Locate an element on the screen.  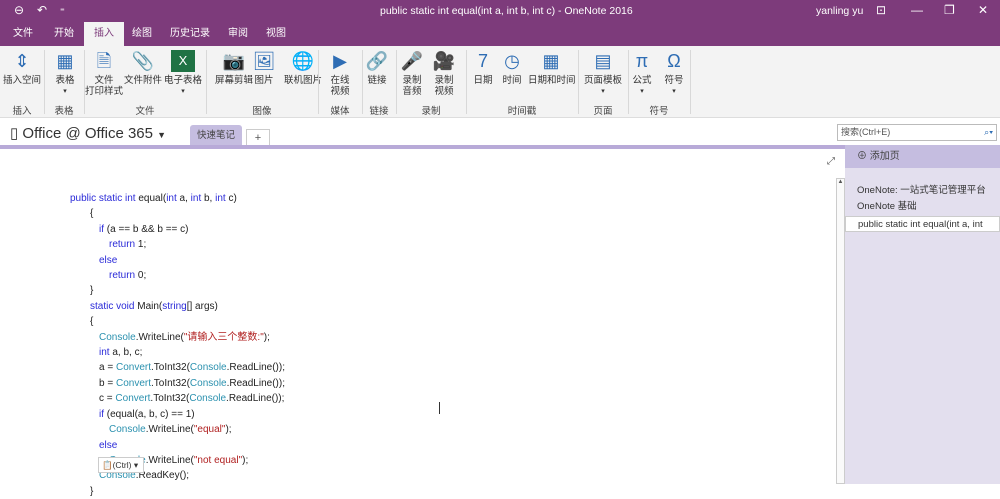
section-tab-quick-notes: 快速笔记 is located at coordinates (216, 135).